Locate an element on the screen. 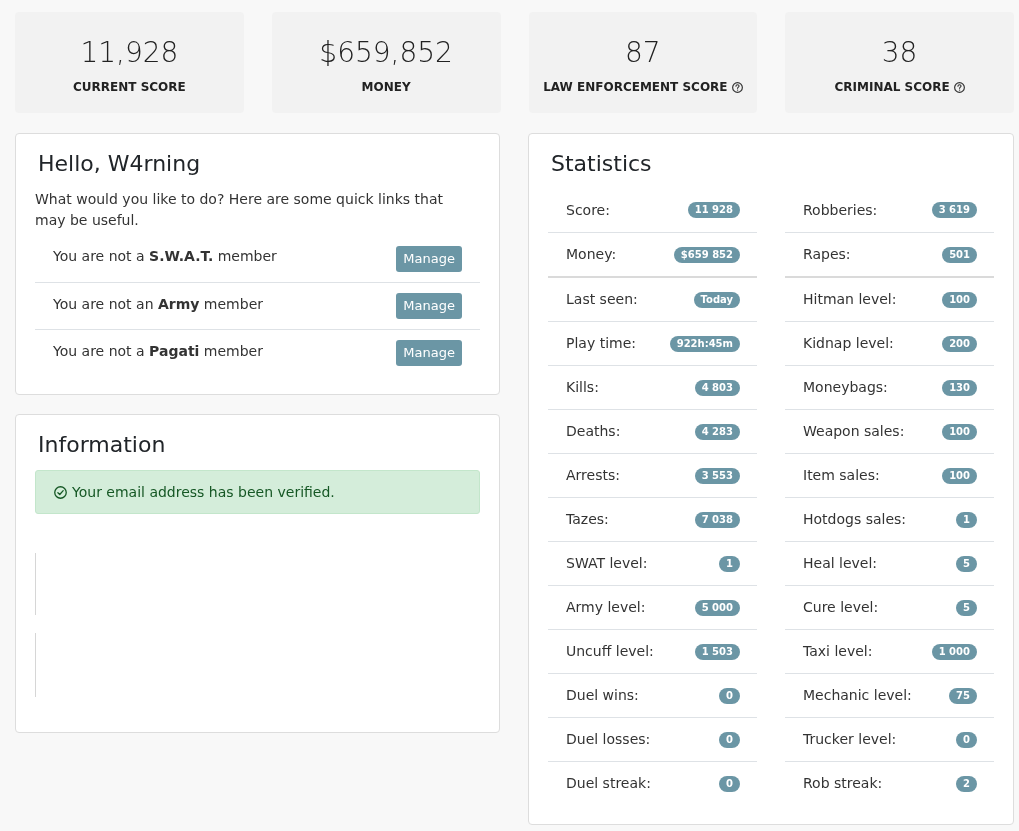  stat-name: Kidnap level: is located at coordinates (848, 343).